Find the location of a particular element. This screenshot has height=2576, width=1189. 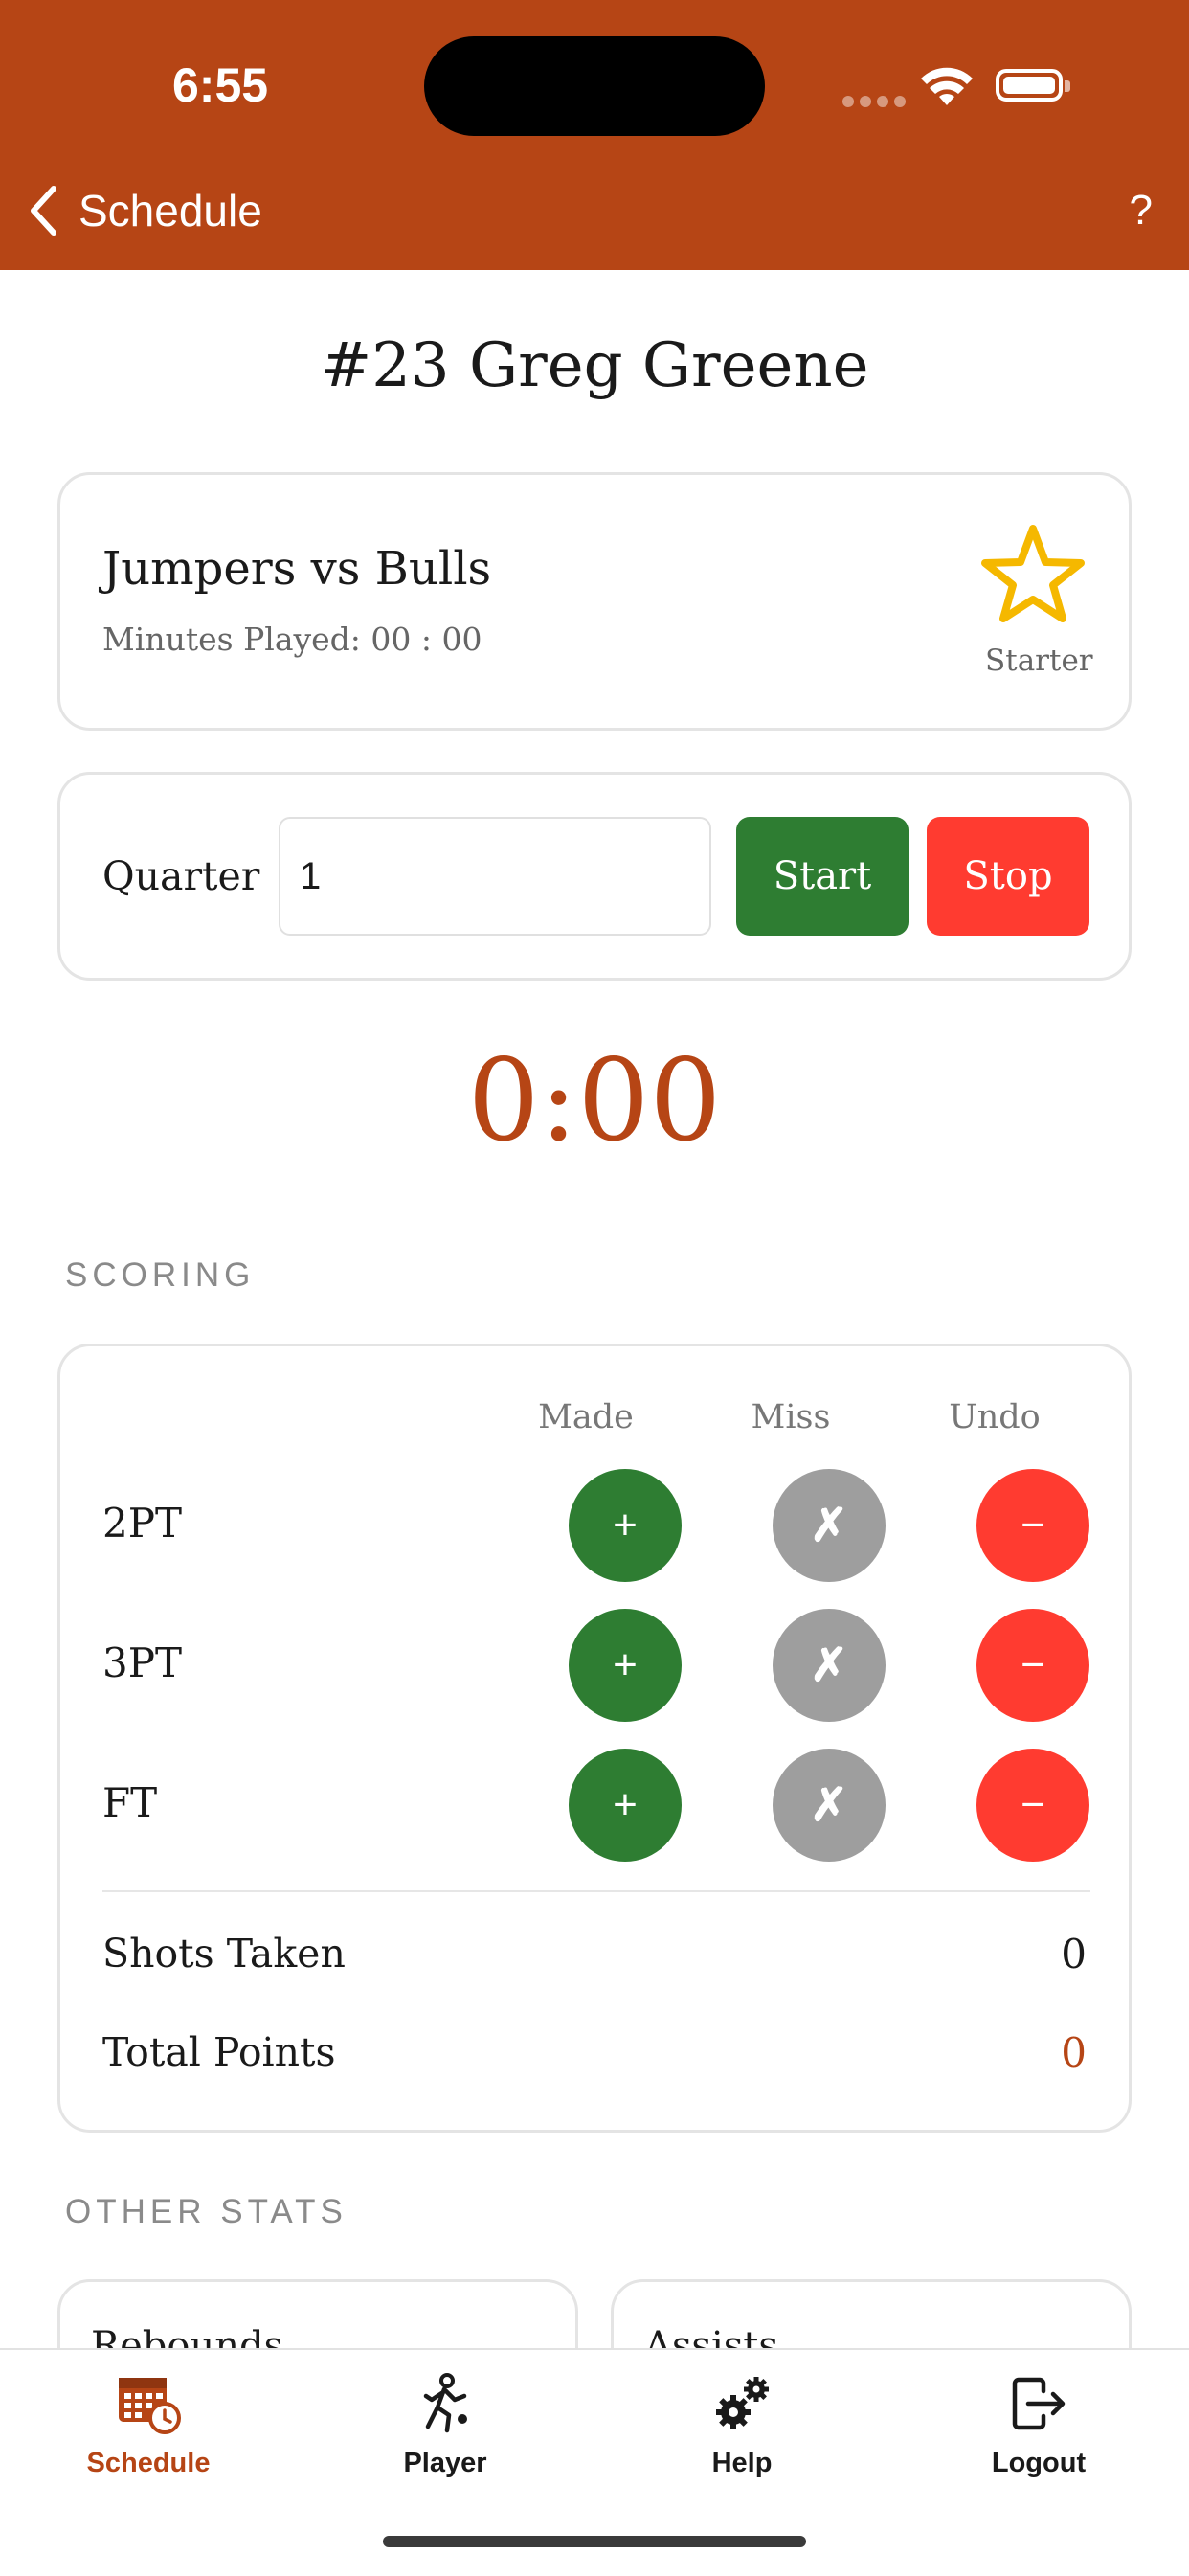

quarter-label: Quarter is located at coordinates (181, 876).